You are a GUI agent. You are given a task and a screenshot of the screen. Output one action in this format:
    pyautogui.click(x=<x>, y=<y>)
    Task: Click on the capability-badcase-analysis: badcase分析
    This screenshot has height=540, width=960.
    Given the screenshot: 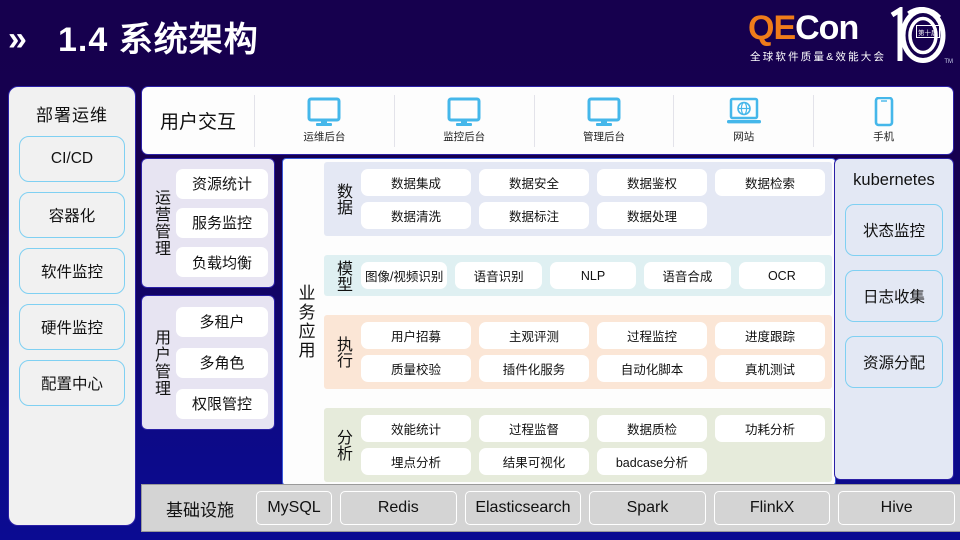 What is the action you would take?
    pyautogui.click(x=652, y=461)
    